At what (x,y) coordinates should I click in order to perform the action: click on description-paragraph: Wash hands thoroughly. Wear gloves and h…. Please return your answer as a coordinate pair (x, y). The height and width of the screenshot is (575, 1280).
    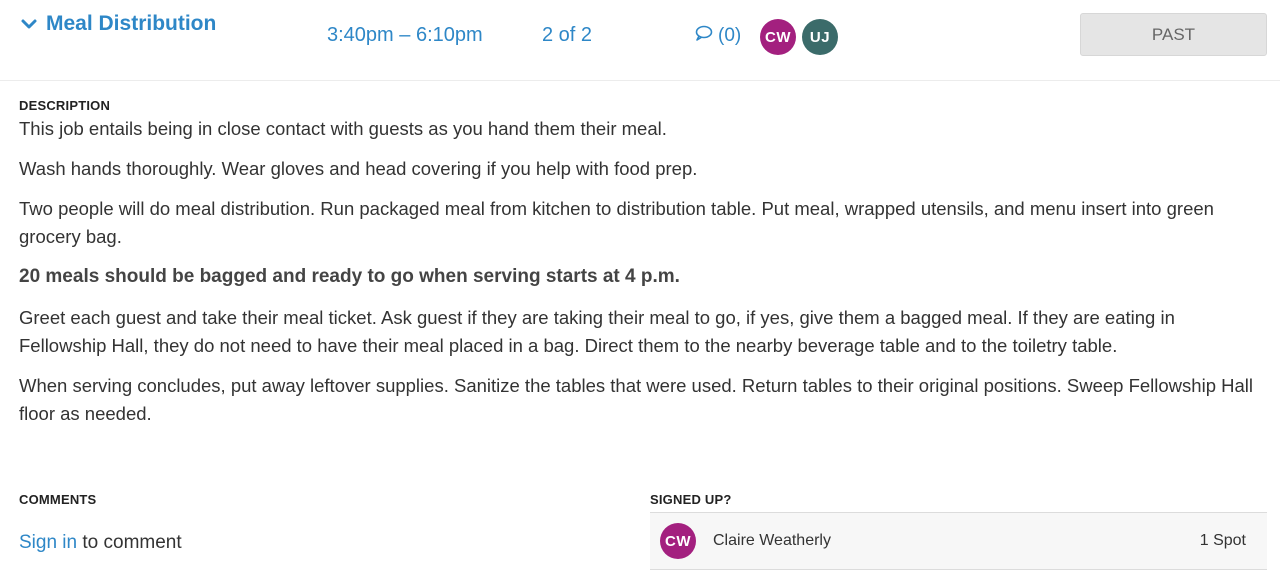
    Looking at the image, I should click on (358, 168).